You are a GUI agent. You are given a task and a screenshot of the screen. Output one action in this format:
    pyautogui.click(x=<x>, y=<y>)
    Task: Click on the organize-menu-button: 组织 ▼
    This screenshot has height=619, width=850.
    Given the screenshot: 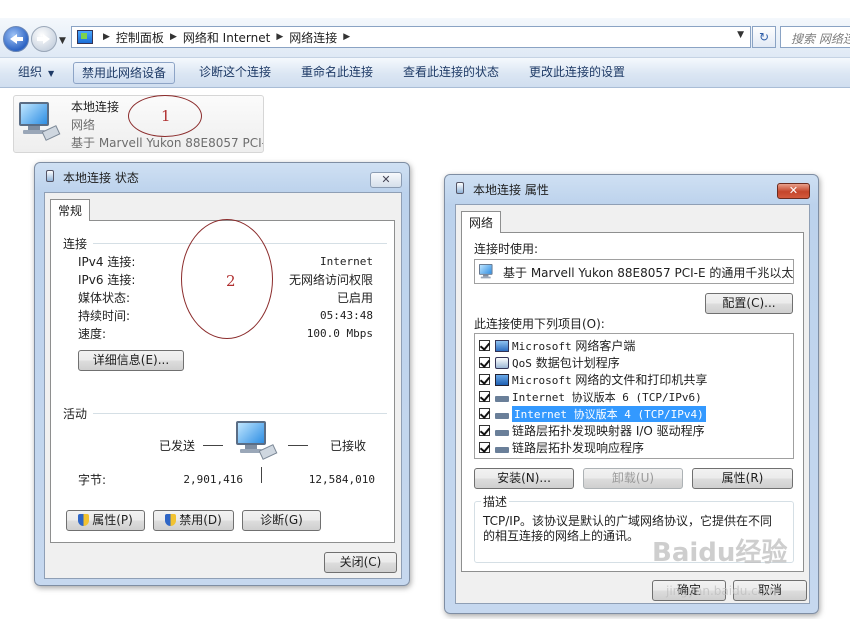 What is the action you would take?
    pyautogui.click(x=36, y=73)
    